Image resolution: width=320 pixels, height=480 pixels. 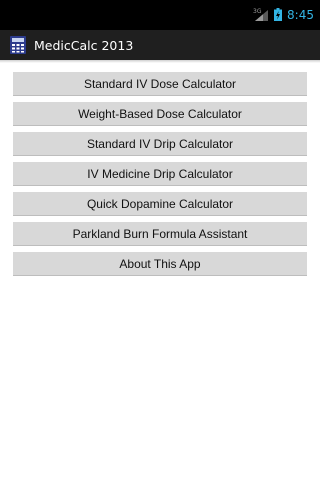 What do you see at coordinates (160, 15) in the screenshot?
I see `status-bar: 3G 8:45` at bounding box center [160, 15].